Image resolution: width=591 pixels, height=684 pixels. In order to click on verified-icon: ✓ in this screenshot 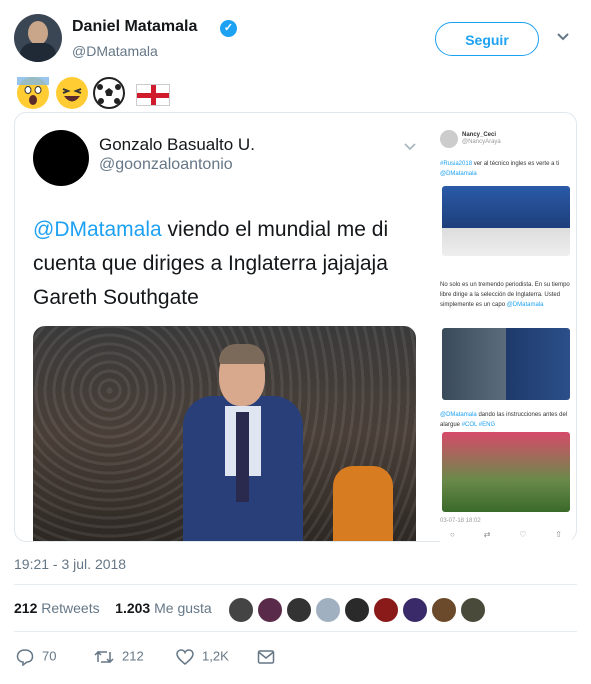, I will do `click(228, 28)`.